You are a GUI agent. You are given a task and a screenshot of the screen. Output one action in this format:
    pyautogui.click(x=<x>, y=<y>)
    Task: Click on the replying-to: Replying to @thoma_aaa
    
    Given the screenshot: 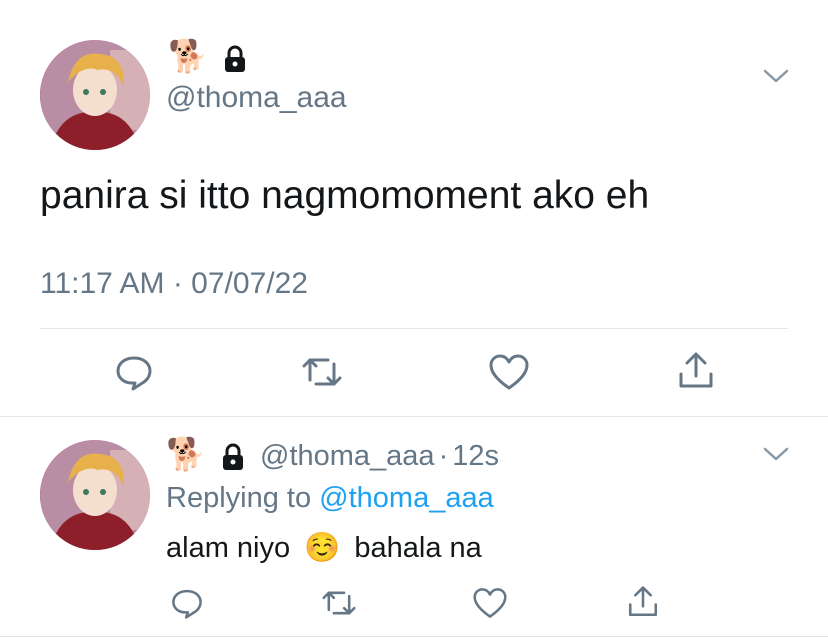 What is the action you would take?
    pyautogui.click(x=330, y=498)
    